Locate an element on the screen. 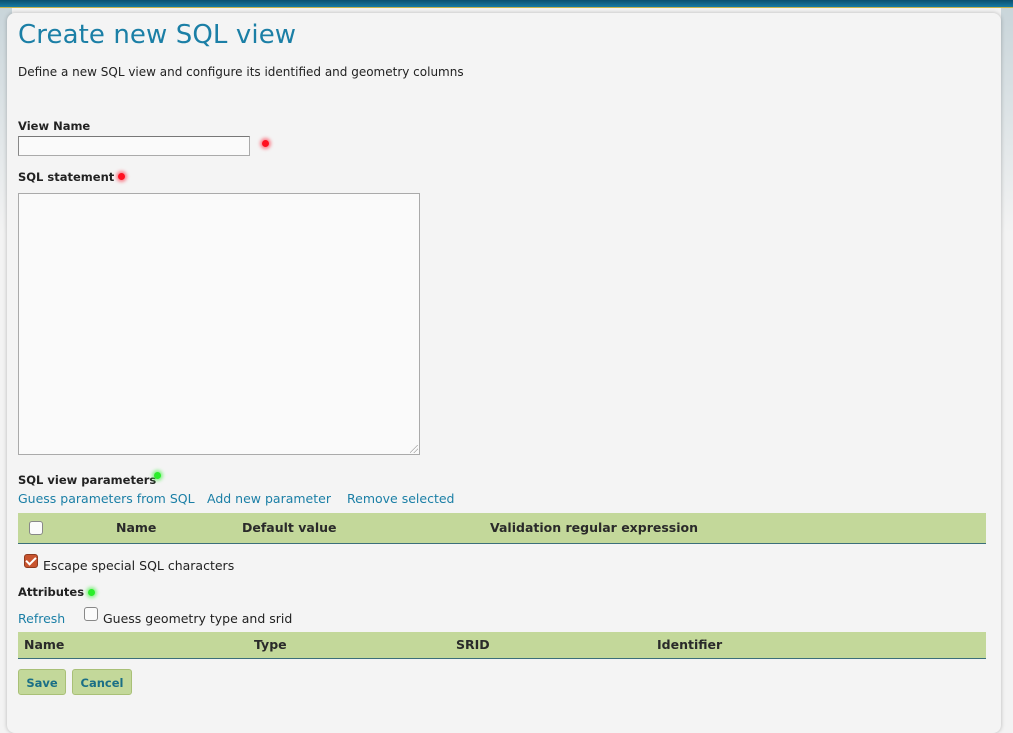 The width and height of the screenshot is (1013, 733). remove-selected-link: Remove selected is located at coordinates (400, 498).